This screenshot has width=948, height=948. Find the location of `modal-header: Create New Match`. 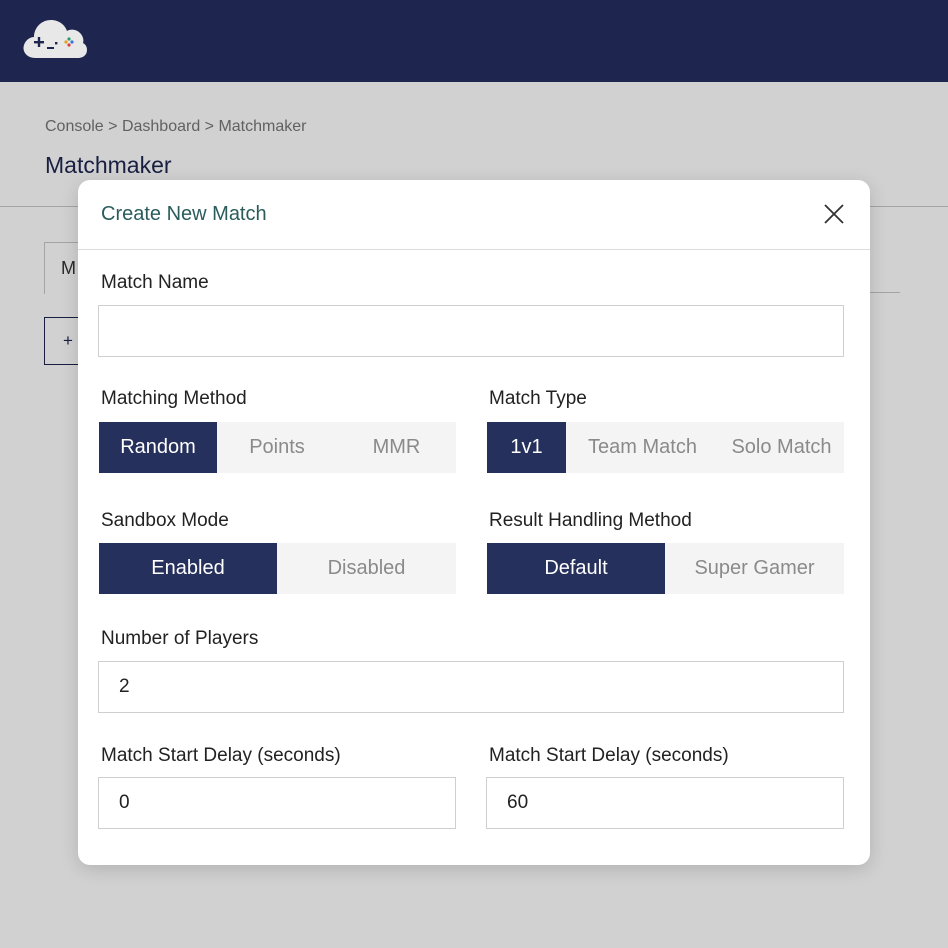

modal-header: Create New Match is located at coordinates (474, 215).